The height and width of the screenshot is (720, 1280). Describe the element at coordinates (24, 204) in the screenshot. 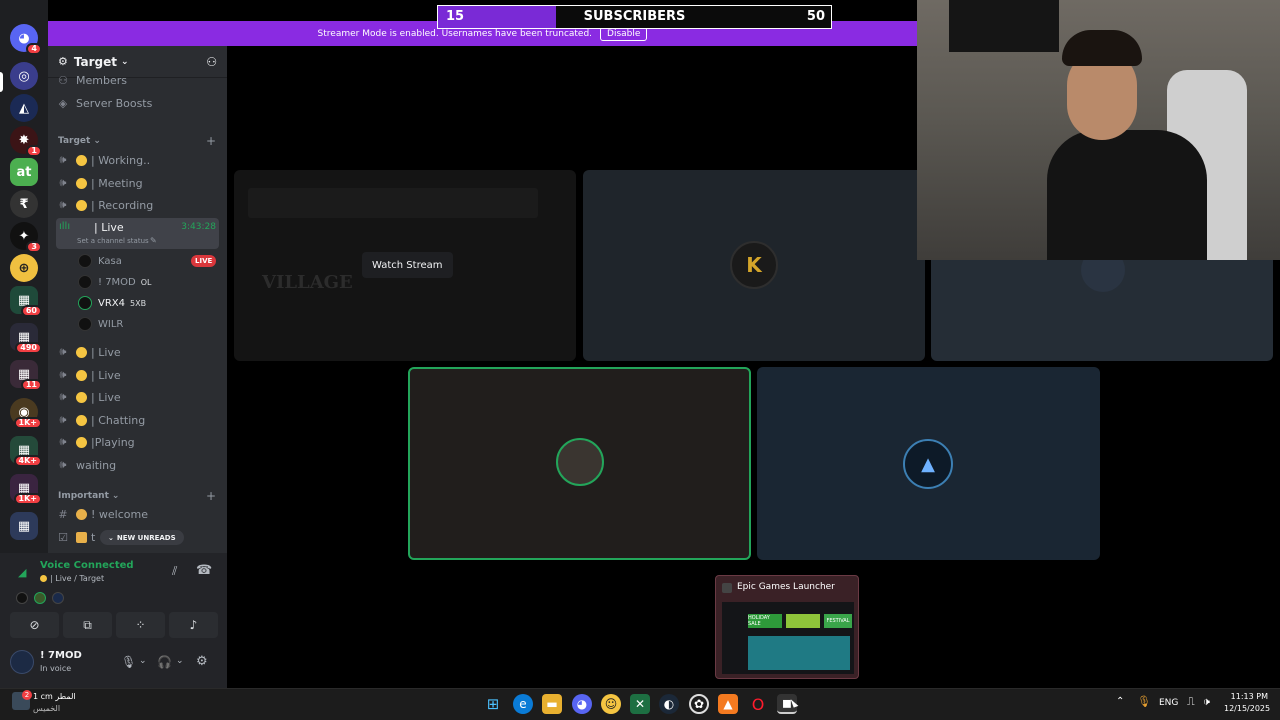

I see `server-icon-5: ₹` at that location.